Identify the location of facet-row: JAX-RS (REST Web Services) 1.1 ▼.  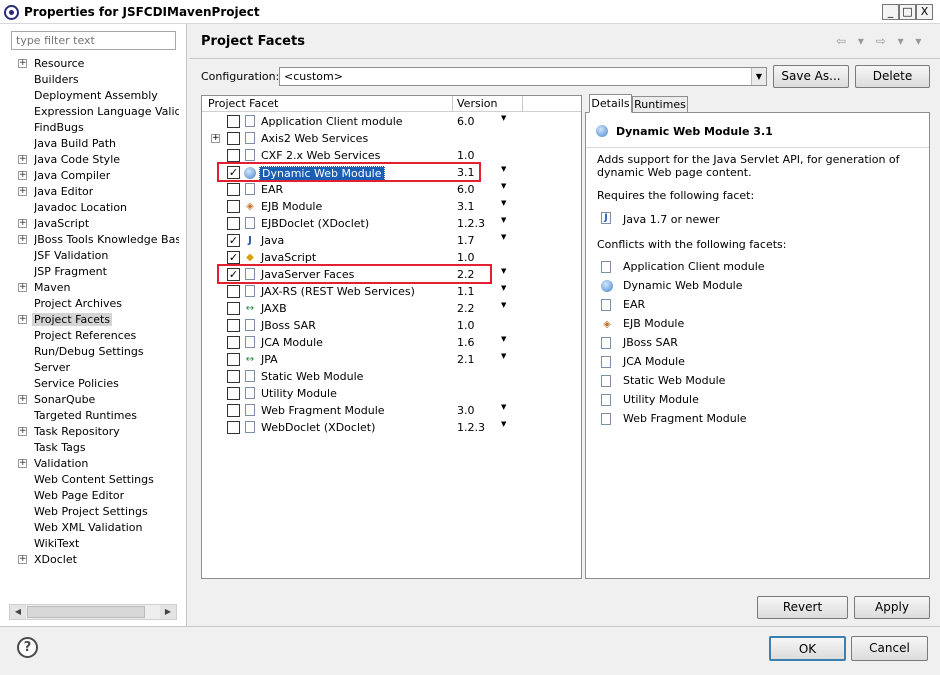
(391, 291).